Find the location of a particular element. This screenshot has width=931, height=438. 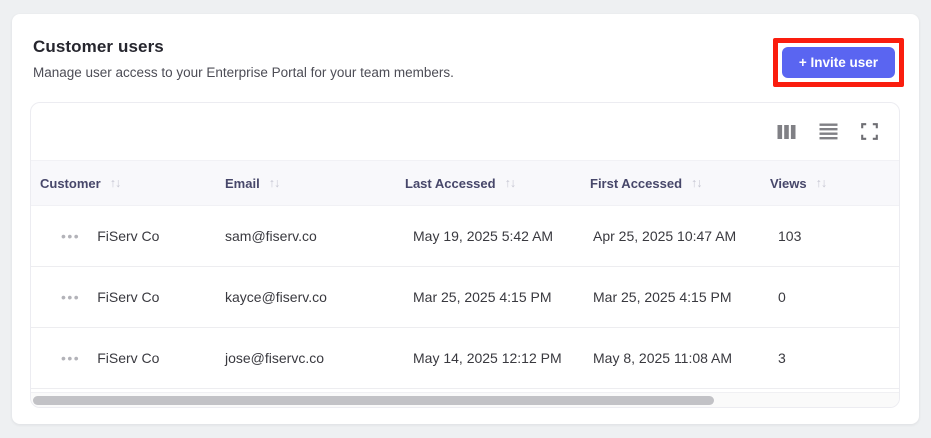

expand-icon is located at coordinates (869, 131).